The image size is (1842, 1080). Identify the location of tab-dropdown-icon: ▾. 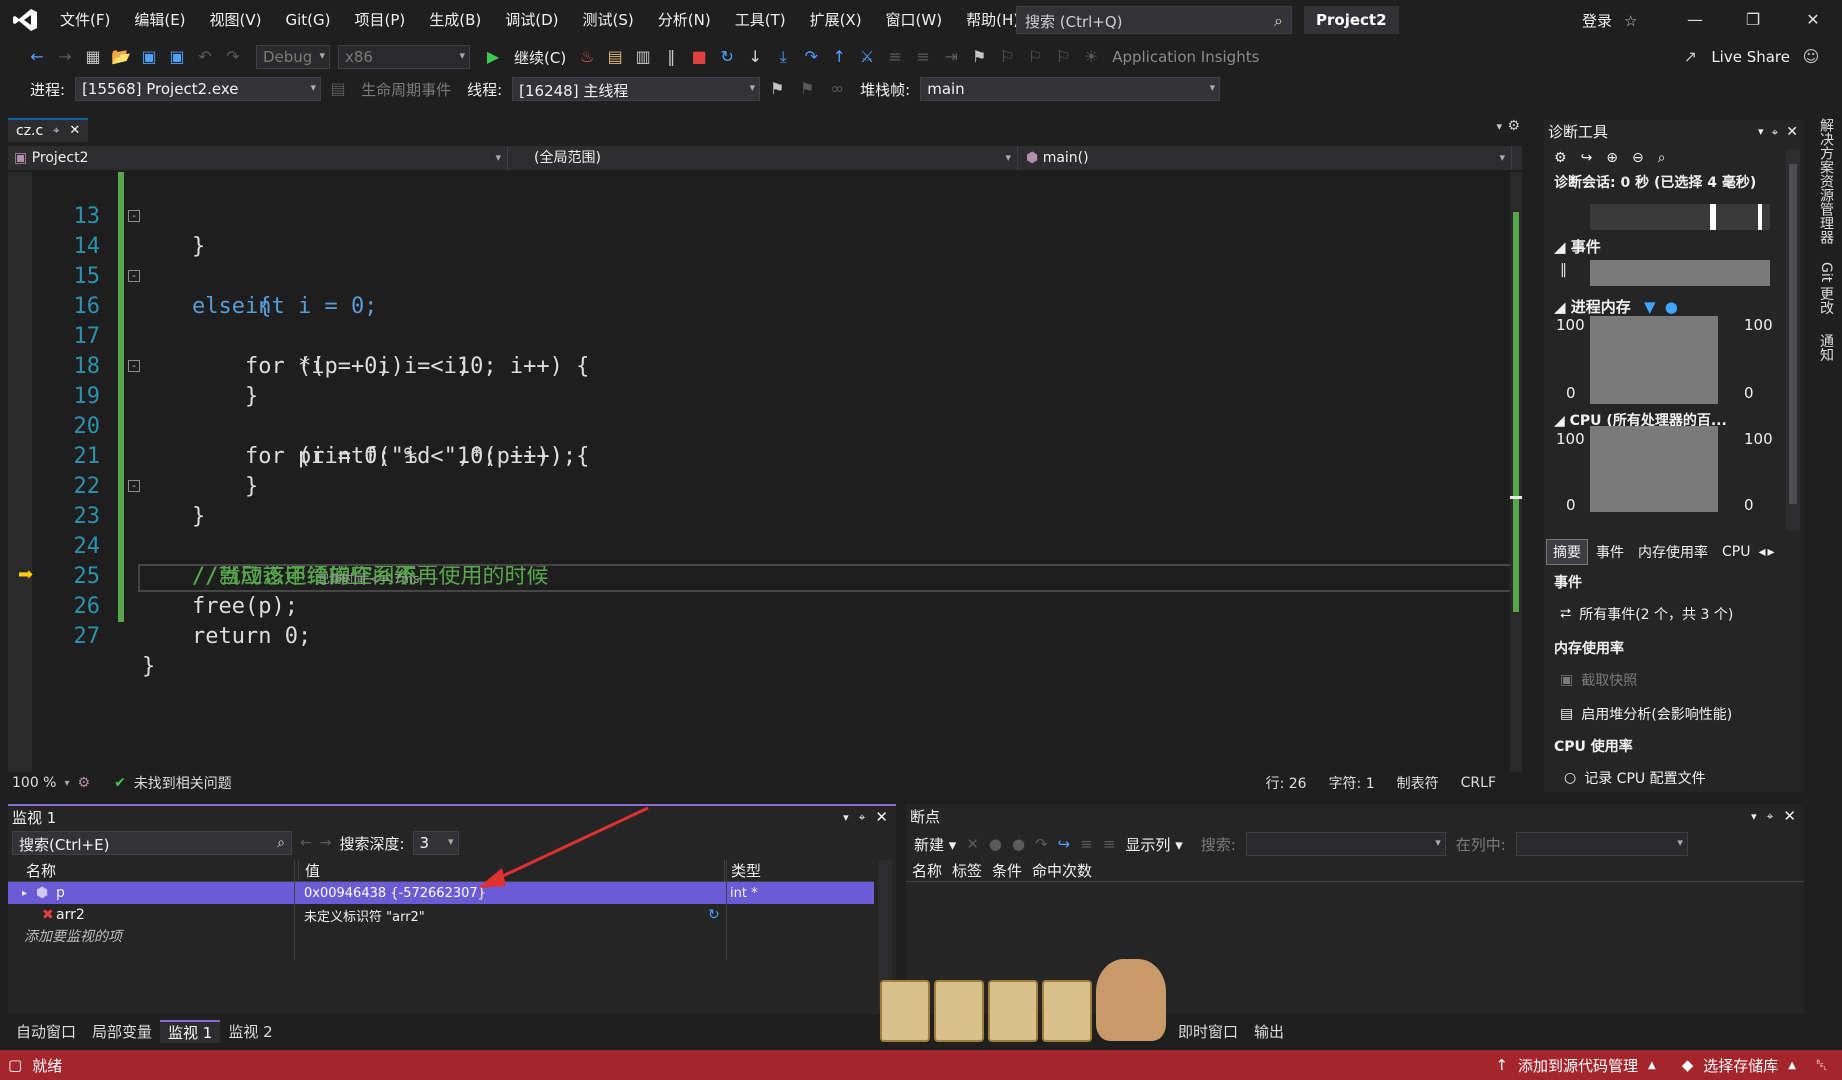
(1499, 126).